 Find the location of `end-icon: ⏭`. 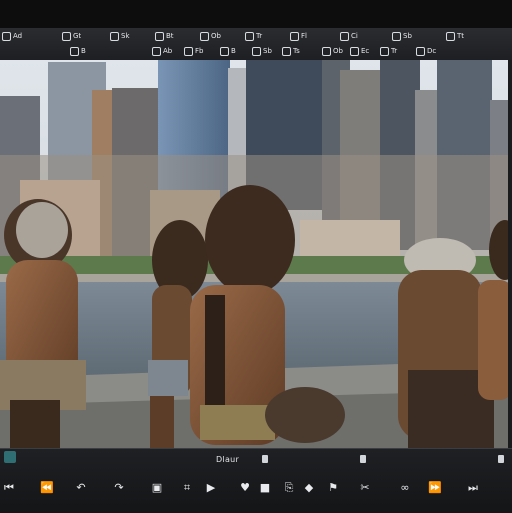

end-icon: ⏭ is located at coordinates (473, 488).